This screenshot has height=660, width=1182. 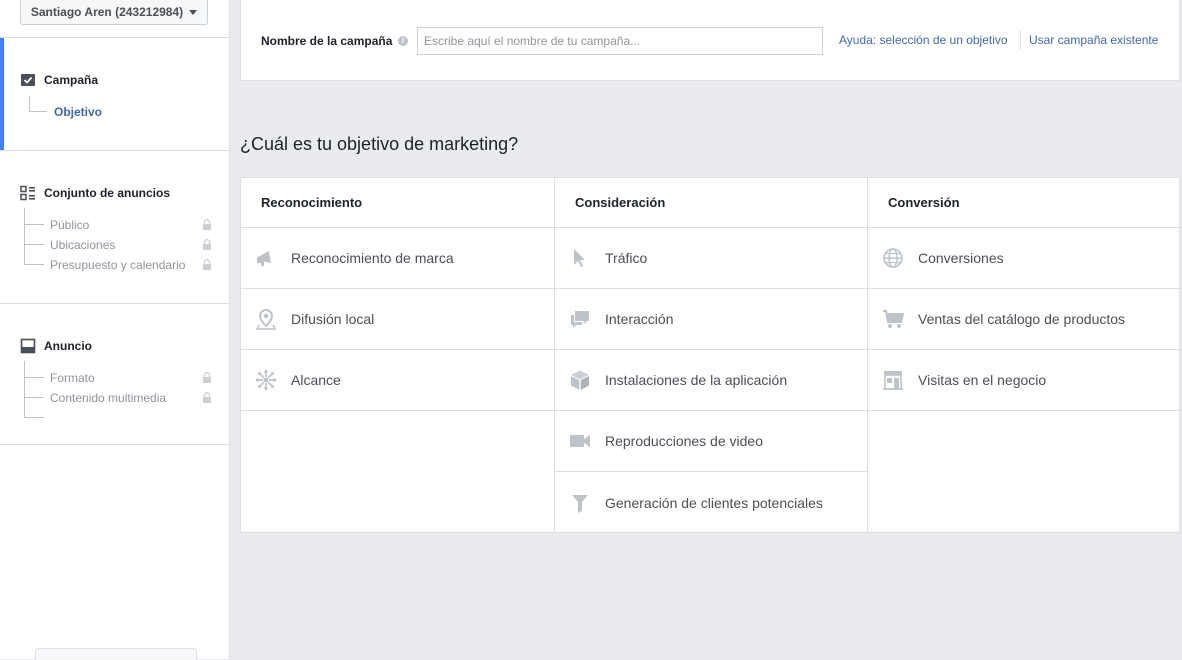 I want to click on use-existing-campaign-link: Usar campaña existente, so click(x=1093, y=40).